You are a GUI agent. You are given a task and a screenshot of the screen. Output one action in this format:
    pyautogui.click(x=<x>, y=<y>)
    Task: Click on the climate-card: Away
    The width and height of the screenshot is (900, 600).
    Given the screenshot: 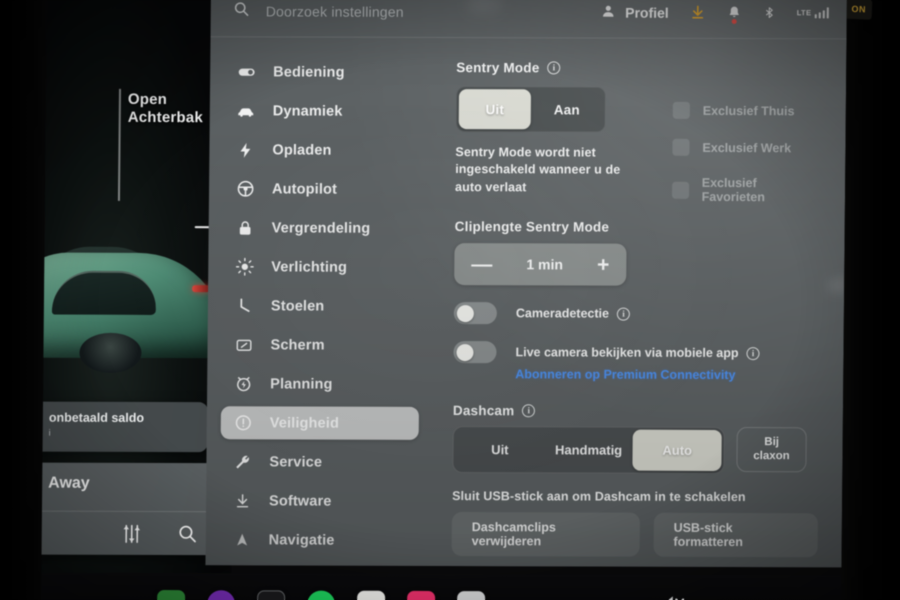 What is the action you would take?
    pyautogui.click(x=130, y=509)
    